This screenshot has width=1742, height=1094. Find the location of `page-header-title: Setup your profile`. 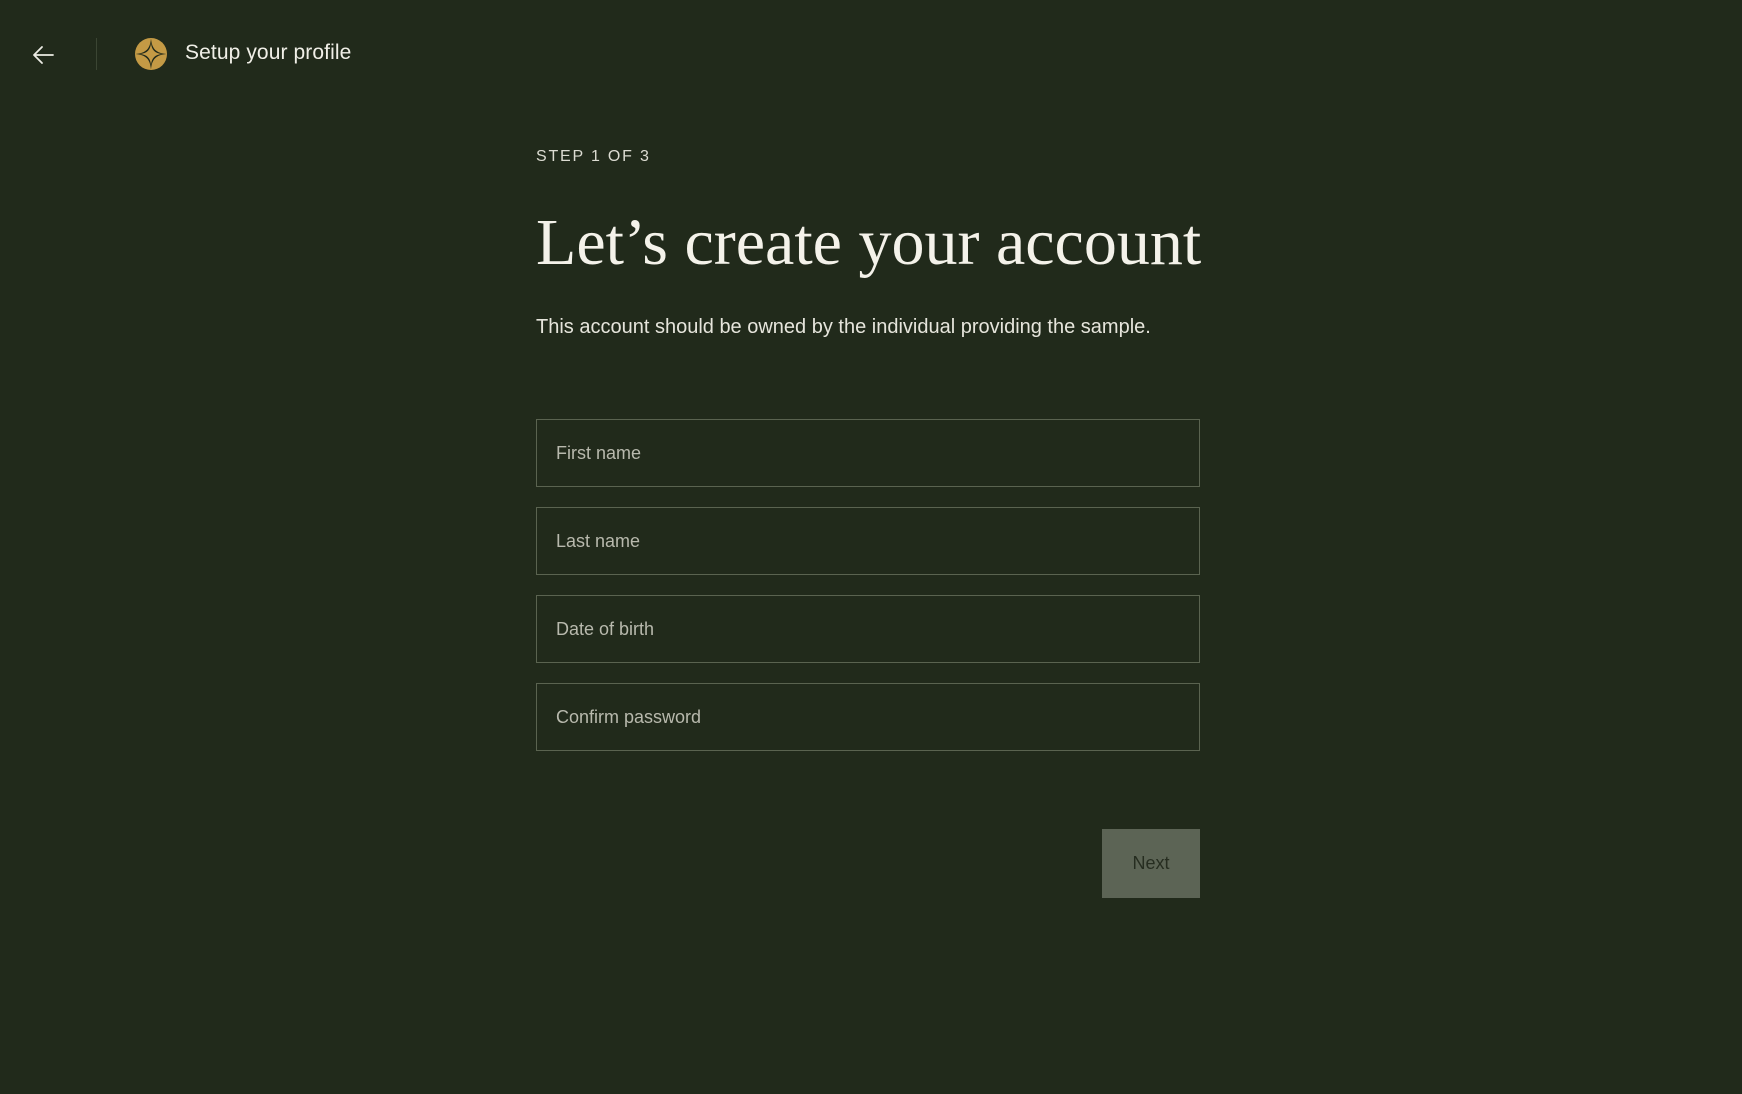

page-header-title: Setup your profile is located at coordinates (268, 52).